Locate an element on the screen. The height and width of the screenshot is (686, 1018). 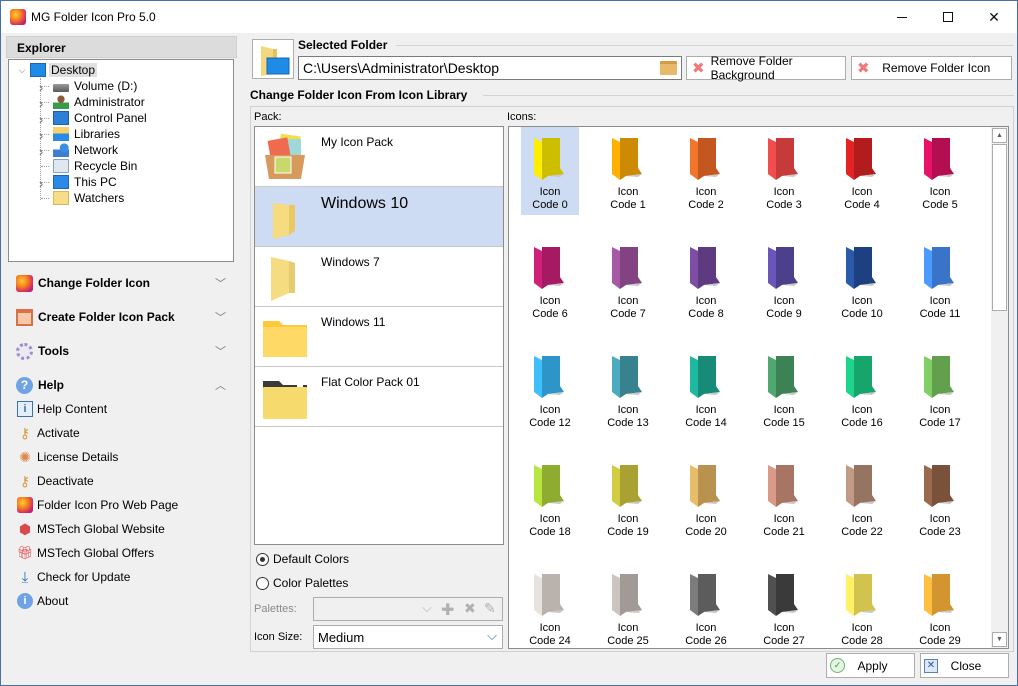
maximize-button is located at coordinates (948, 17).